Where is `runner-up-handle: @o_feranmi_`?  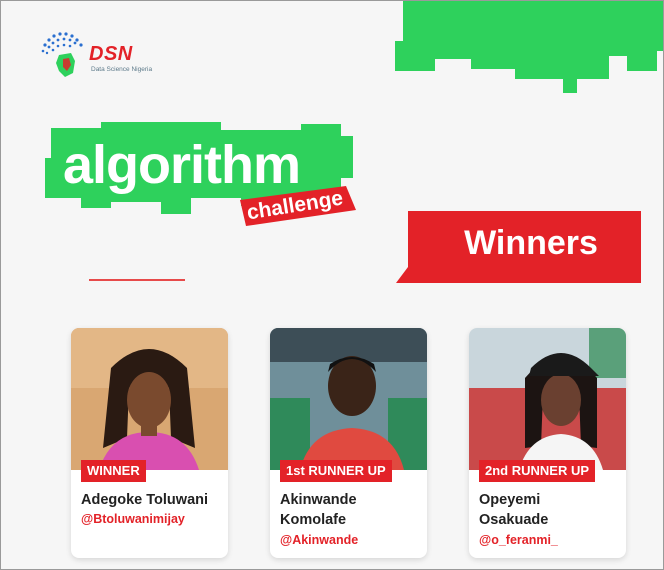 runner-up-handle: @o_feranmi_ is located at coordinates (518, 540).